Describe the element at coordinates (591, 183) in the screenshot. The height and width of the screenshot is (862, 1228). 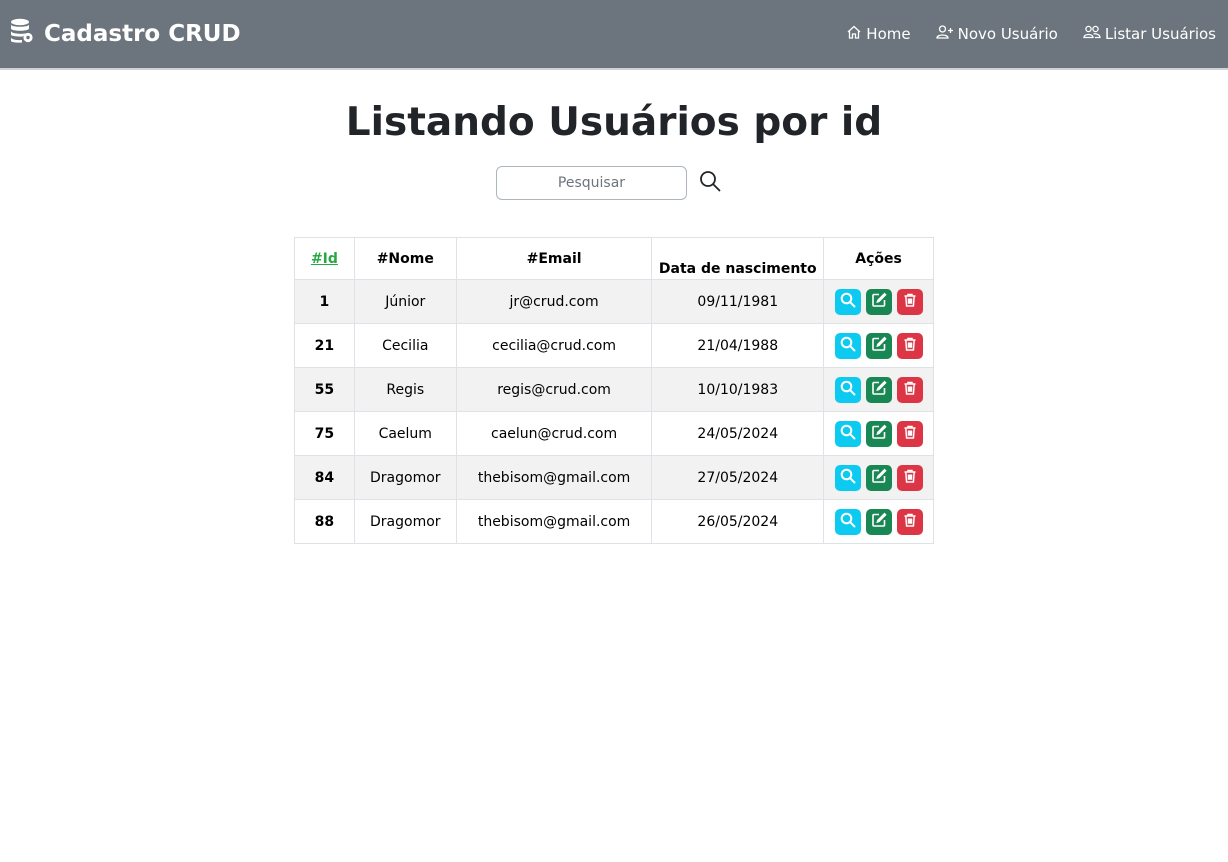
I see `search-input` at that location.